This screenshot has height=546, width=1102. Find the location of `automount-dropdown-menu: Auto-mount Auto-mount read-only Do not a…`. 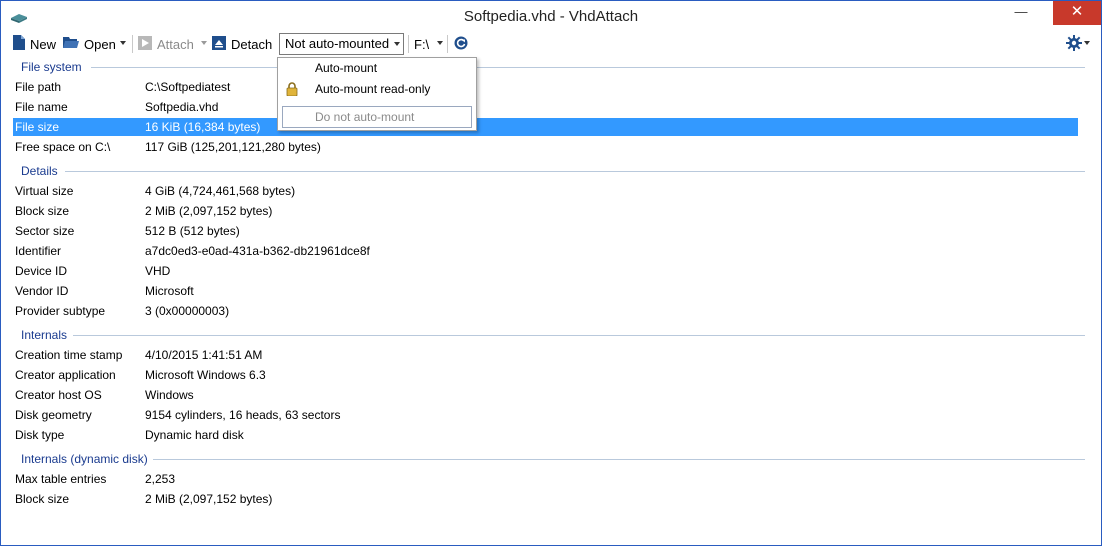

automount-dropdown-menu: Auto-mount Auto-mount read-only Do not a… is located at coordinates (377, 94).